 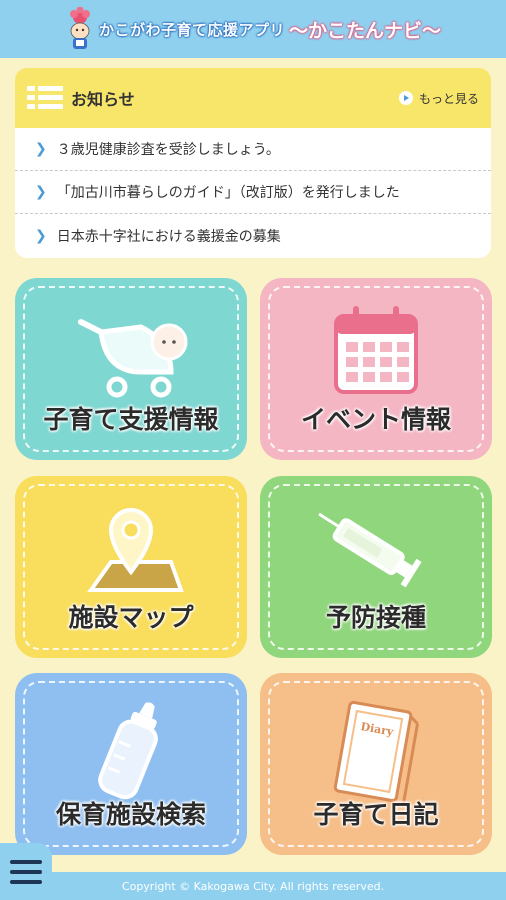 I want to click on tile-label: 子育て支援情報, so click(x=131, y=419).